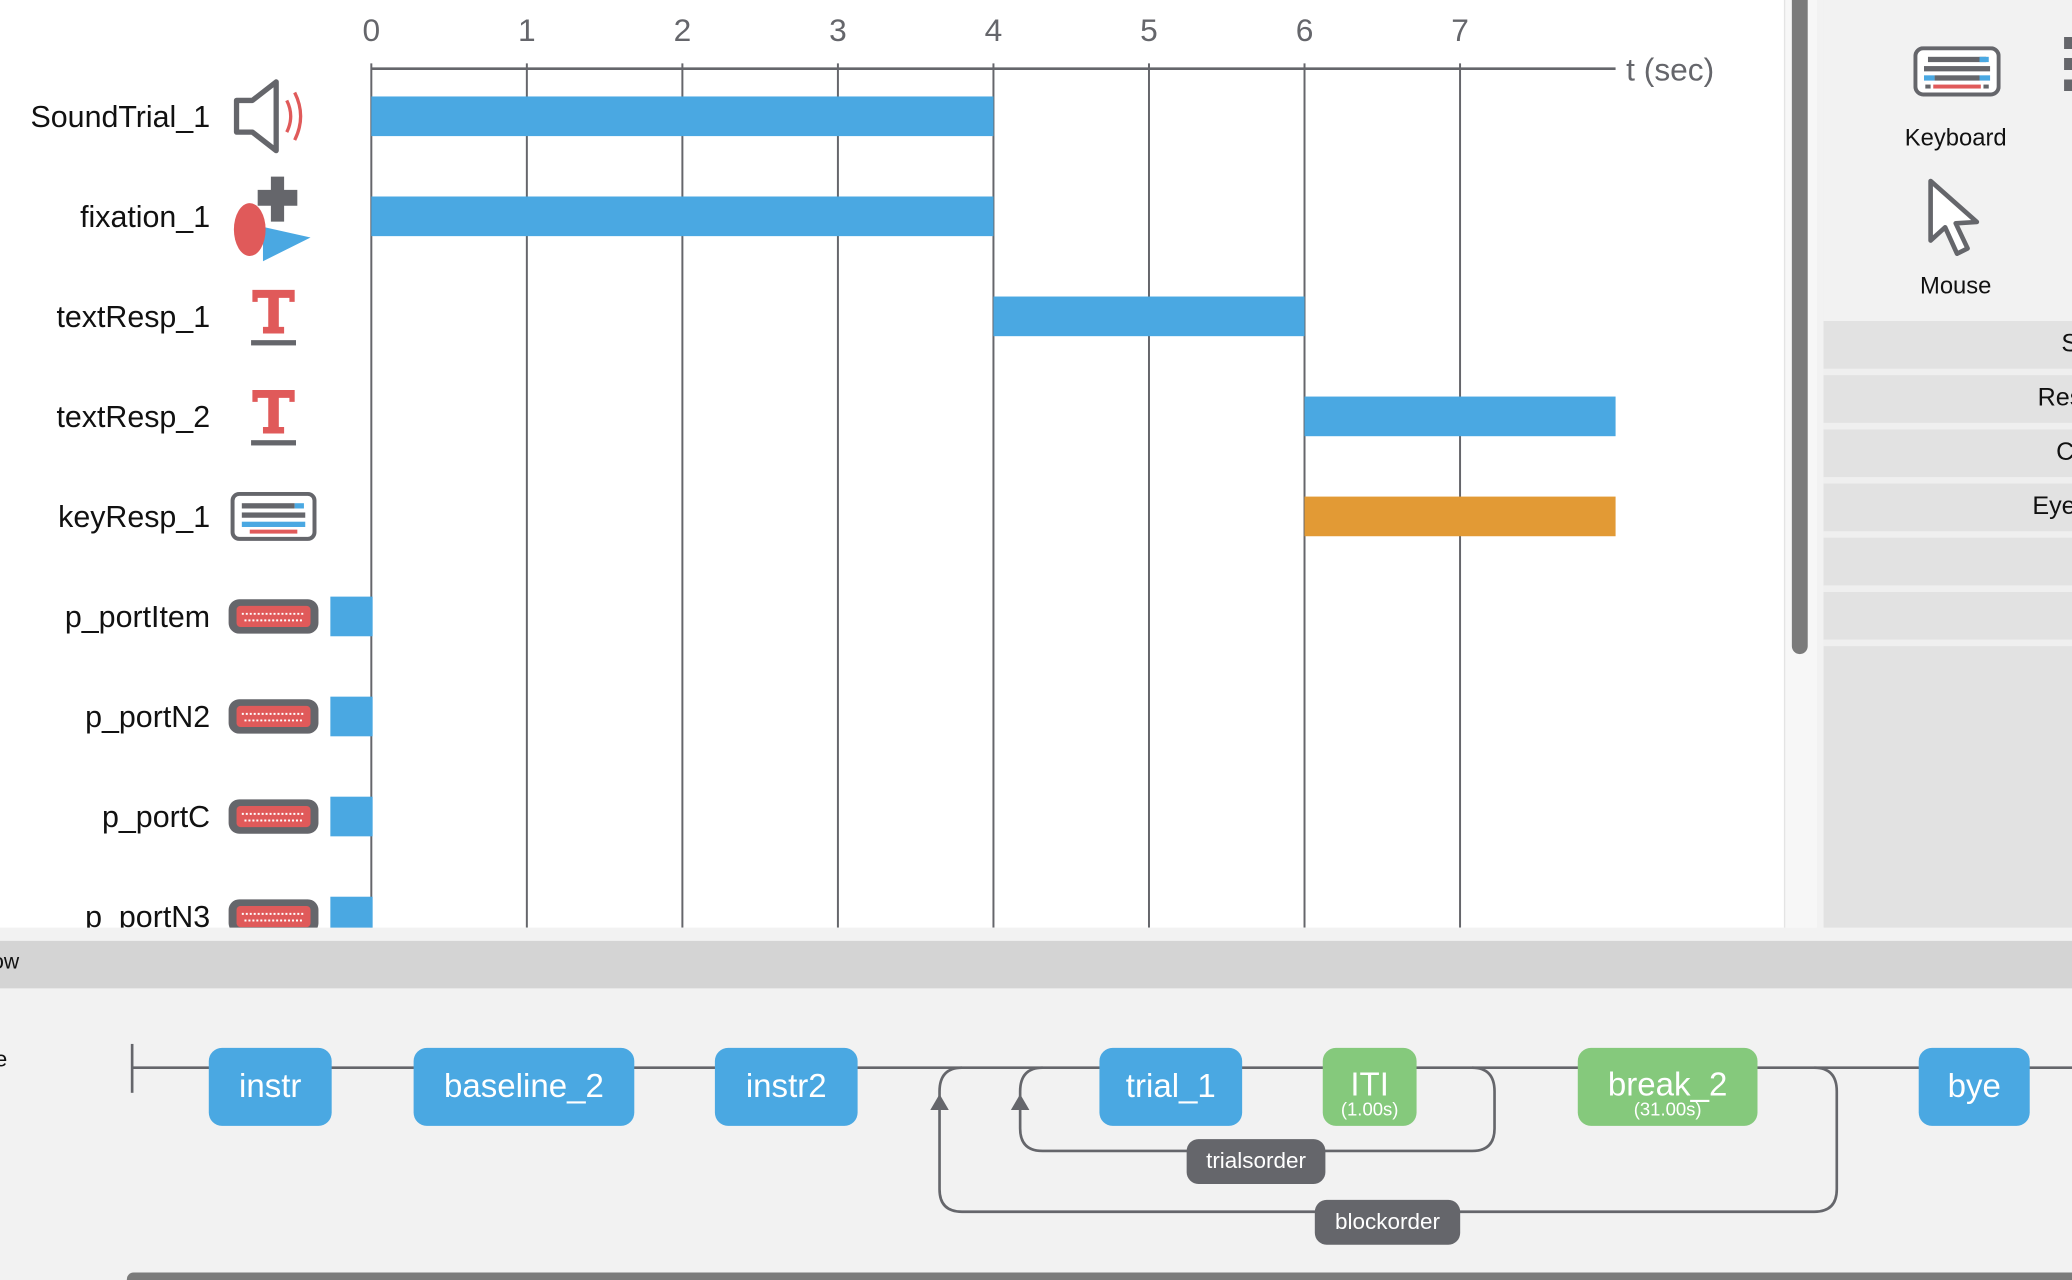 The width and height of the screenshot is (2072, 1280). What do you see at coordinates (156, 817) in the screenshot?
I see `timeline-row-label: p_portC` at bounding box center [156, 817].